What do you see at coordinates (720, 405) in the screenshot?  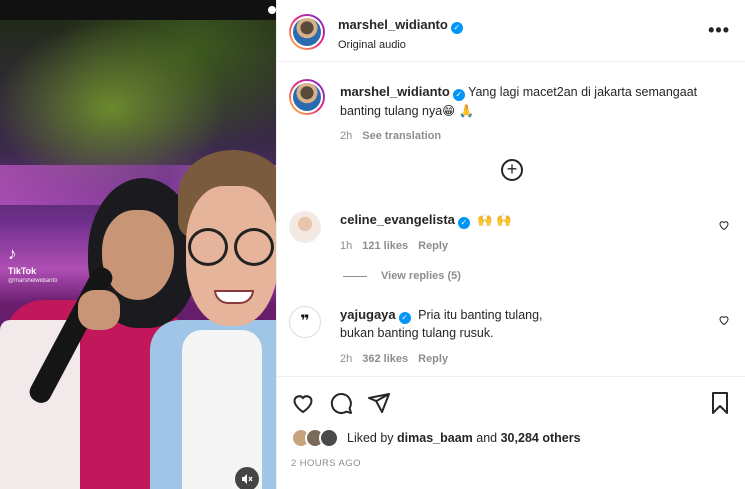 I see `bookmark-icon` at bounding box center [720, 405].